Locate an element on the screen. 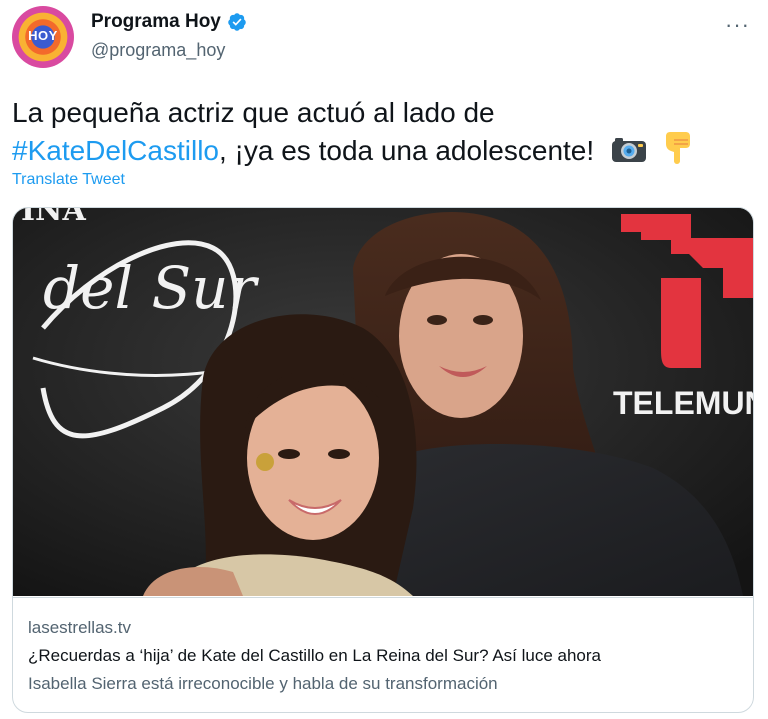 Image resolution: width=768 pixels, height=719 pixels. backhand-index-pointing-down-icon is located at coordinates (677, 148).